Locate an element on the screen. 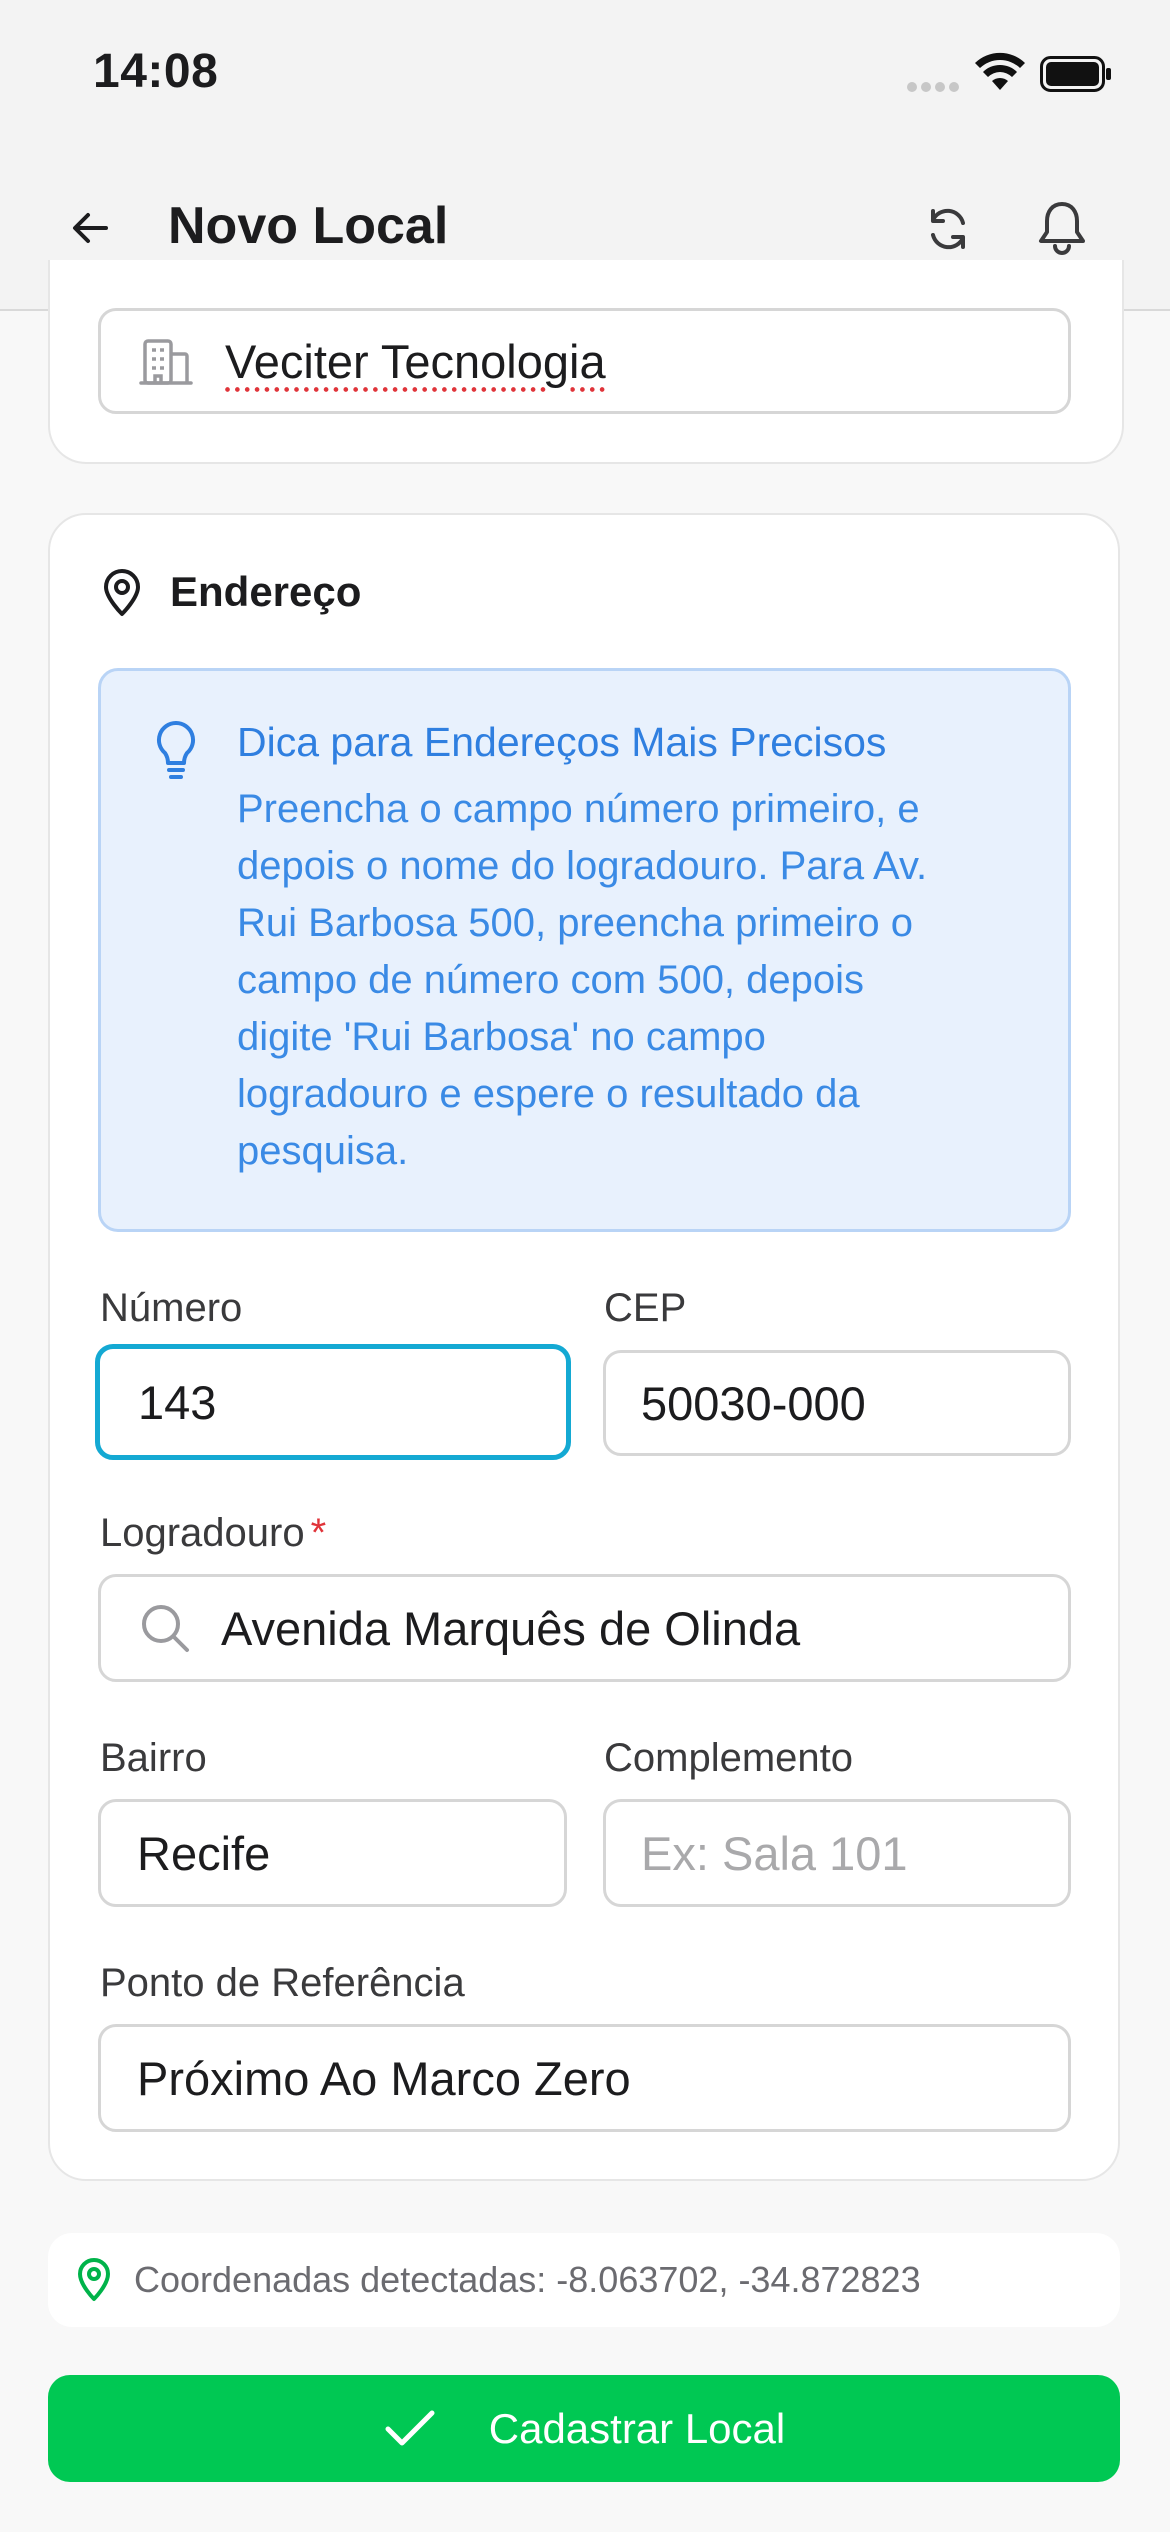 The image size is (1170, 2532). numero-label: Número is located at coordinates (171, 1308).